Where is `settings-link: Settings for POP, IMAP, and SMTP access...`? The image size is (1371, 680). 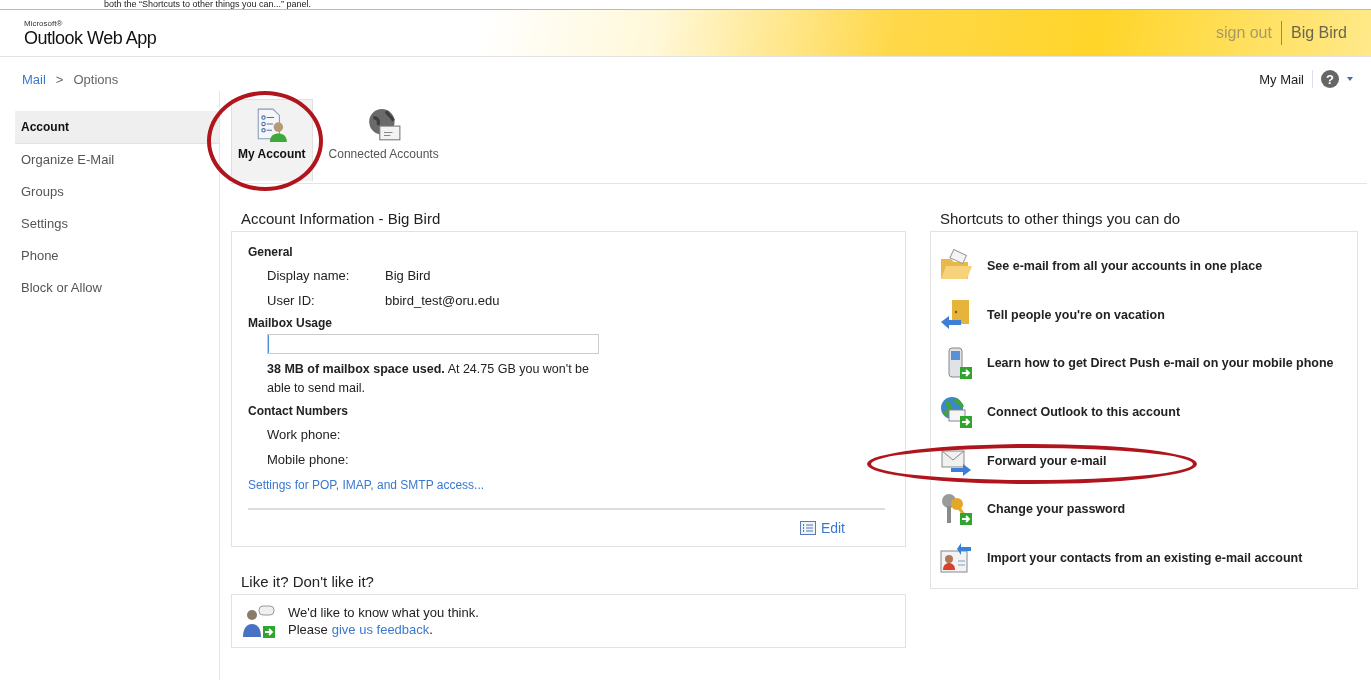
settings-link: Settings for POP, IMAP, and SMTP access... is located at coordinates (571, 485).